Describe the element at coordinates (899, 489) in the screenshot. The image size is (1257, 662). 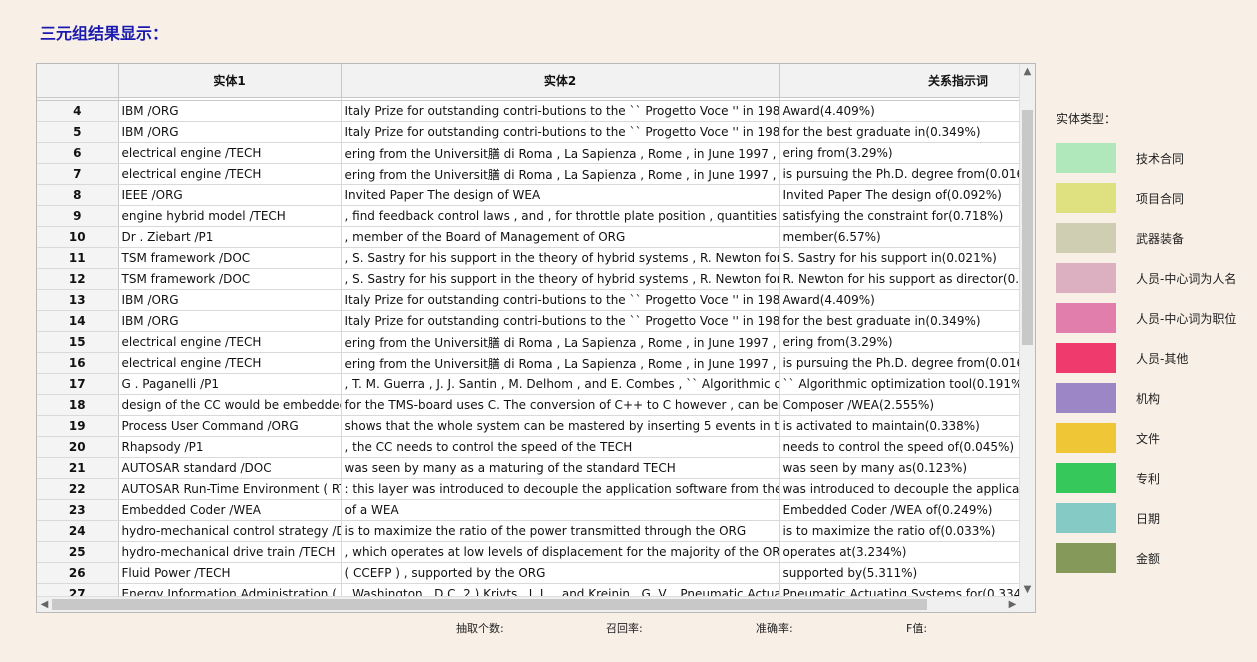
I see `relation-cell: was introduced to decouple the applicati` at that location.